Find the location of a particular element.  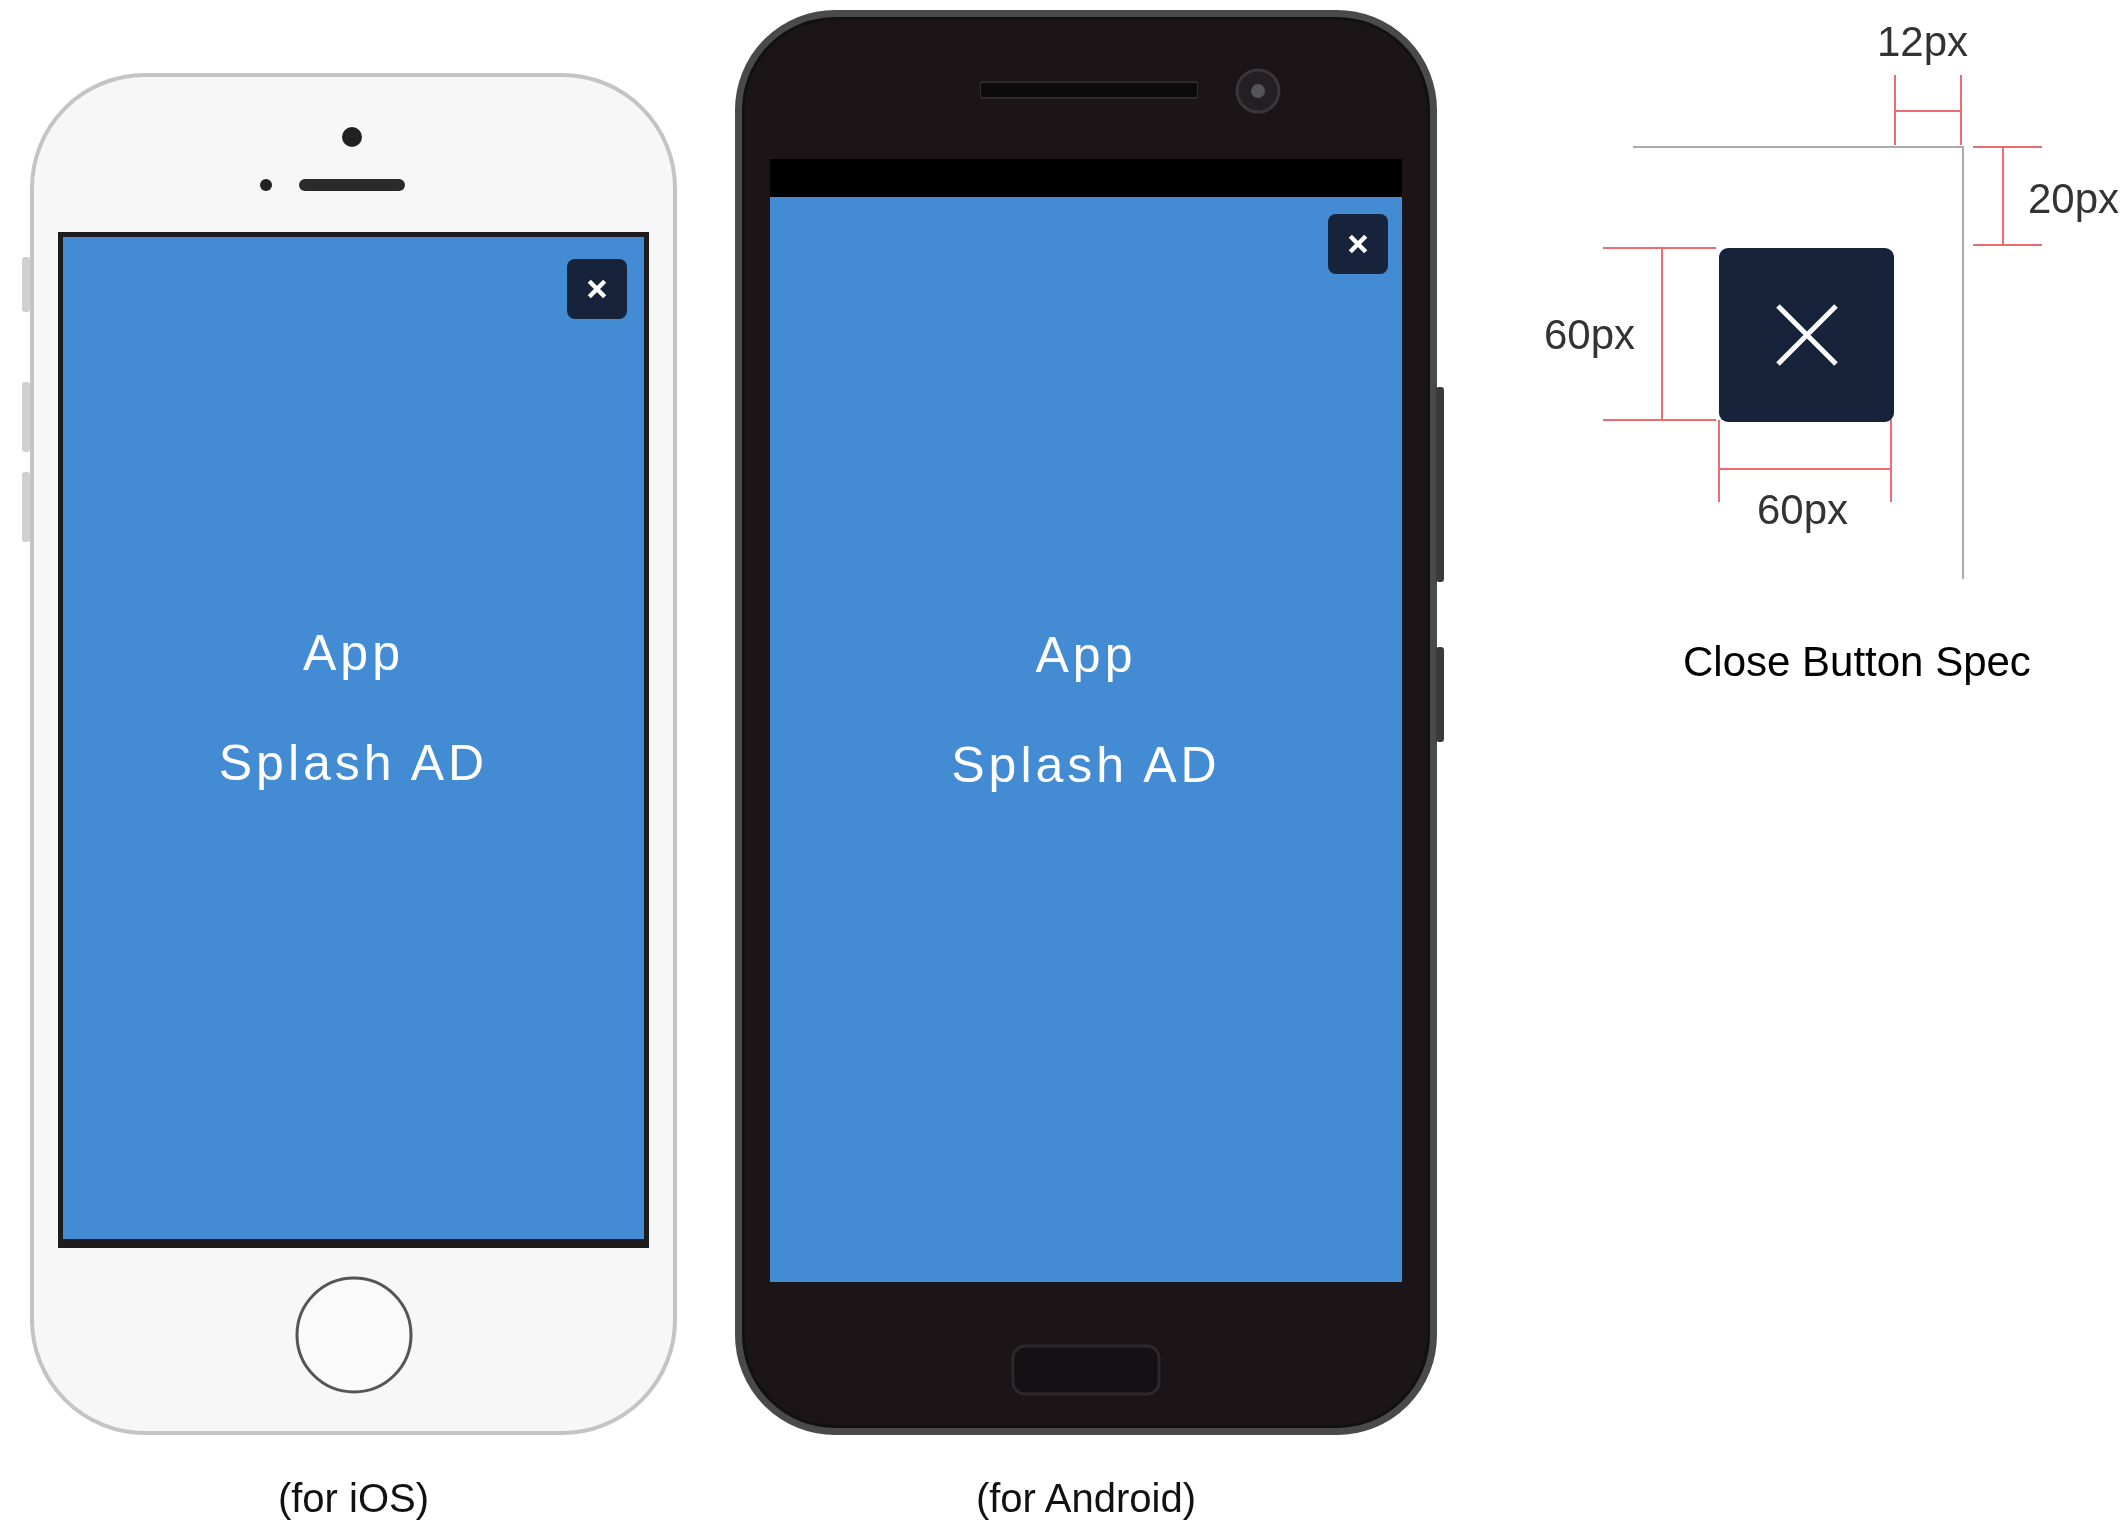

caption: (for iOS) is located at coordinates (353, 1498).